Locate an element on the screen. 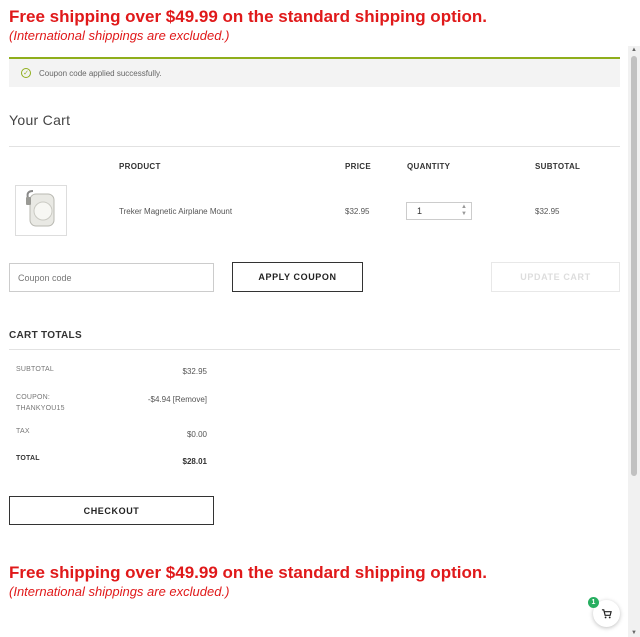  page-title: Your Cart is located at coordinates (40, 120).